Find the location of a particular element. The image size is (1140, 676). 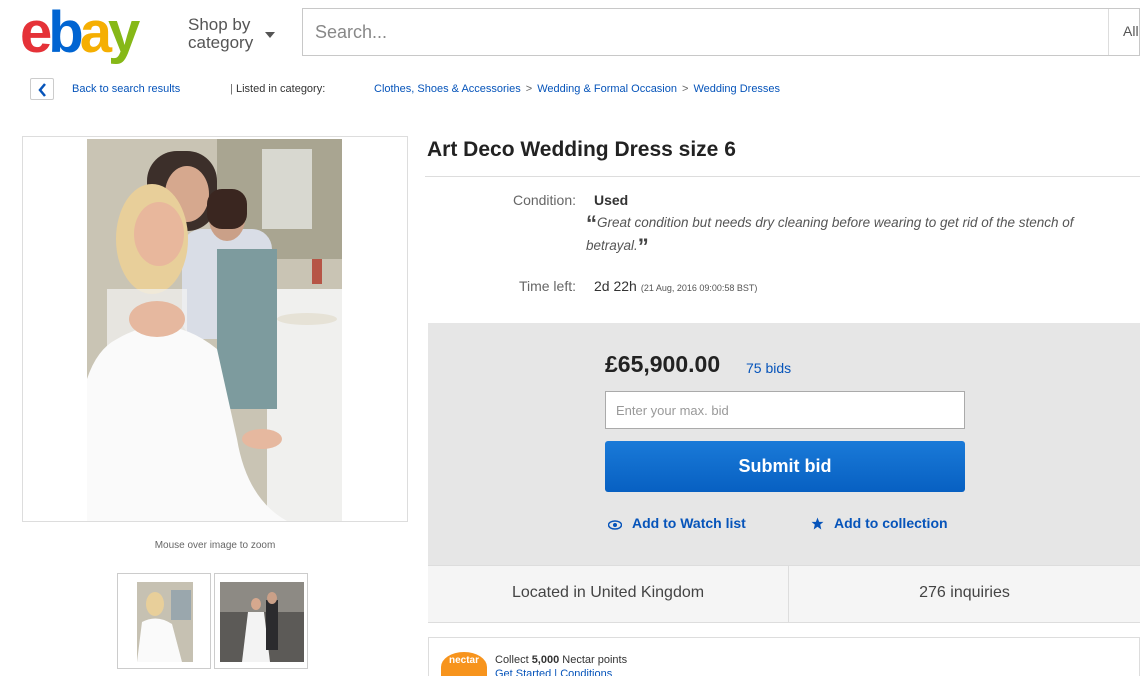

logo-letter-e: e is located at coordinates (36, 32).